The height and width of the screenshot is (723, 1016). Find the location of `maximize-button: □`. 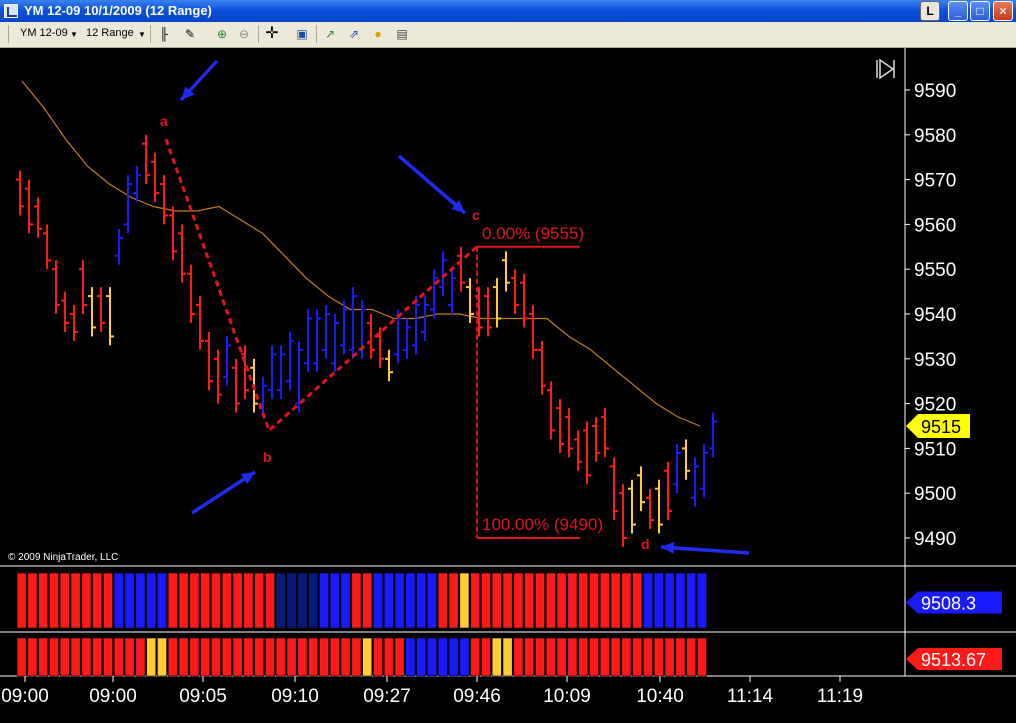

maximize-button: □ is located at coordinates (980, 11).